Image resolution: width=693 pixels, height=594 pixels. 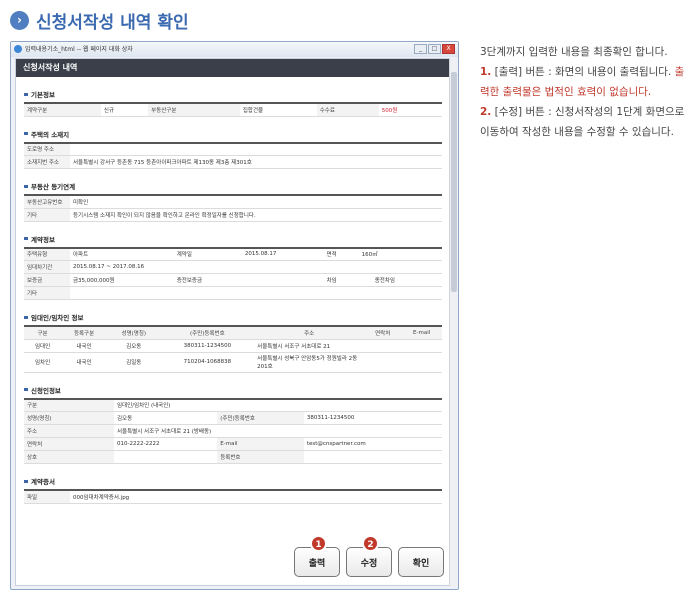 What do you see at coordinates (341, 254) in the screenshot?
I see `cell-label: 면적` at bounding box center [341, 254].